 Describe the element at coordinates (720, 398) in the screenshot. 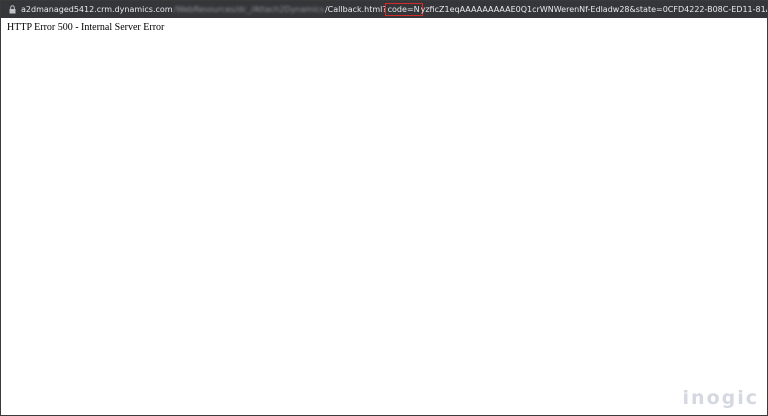

I see `watermark-logo: inogic` at that location.